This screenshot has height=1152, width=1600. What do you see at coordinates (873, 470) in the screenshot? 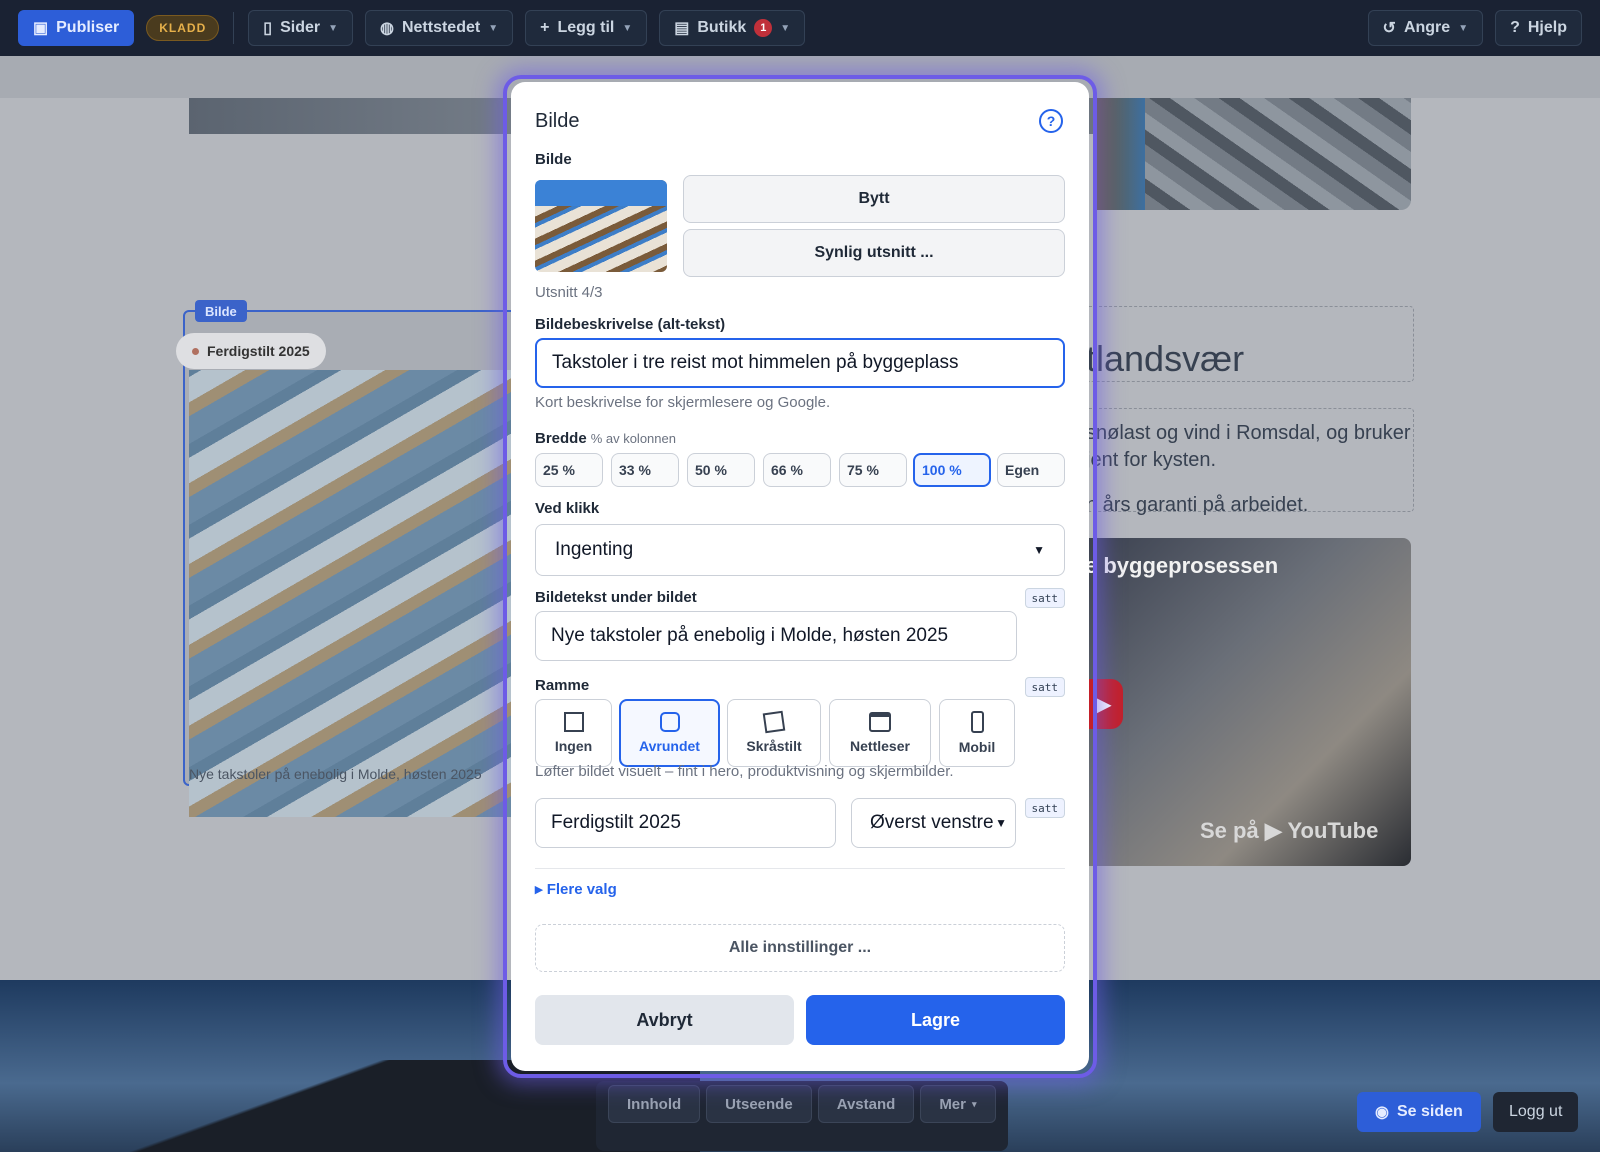
I see `width-option-75: 75 %` at bounding box center [873, 470].